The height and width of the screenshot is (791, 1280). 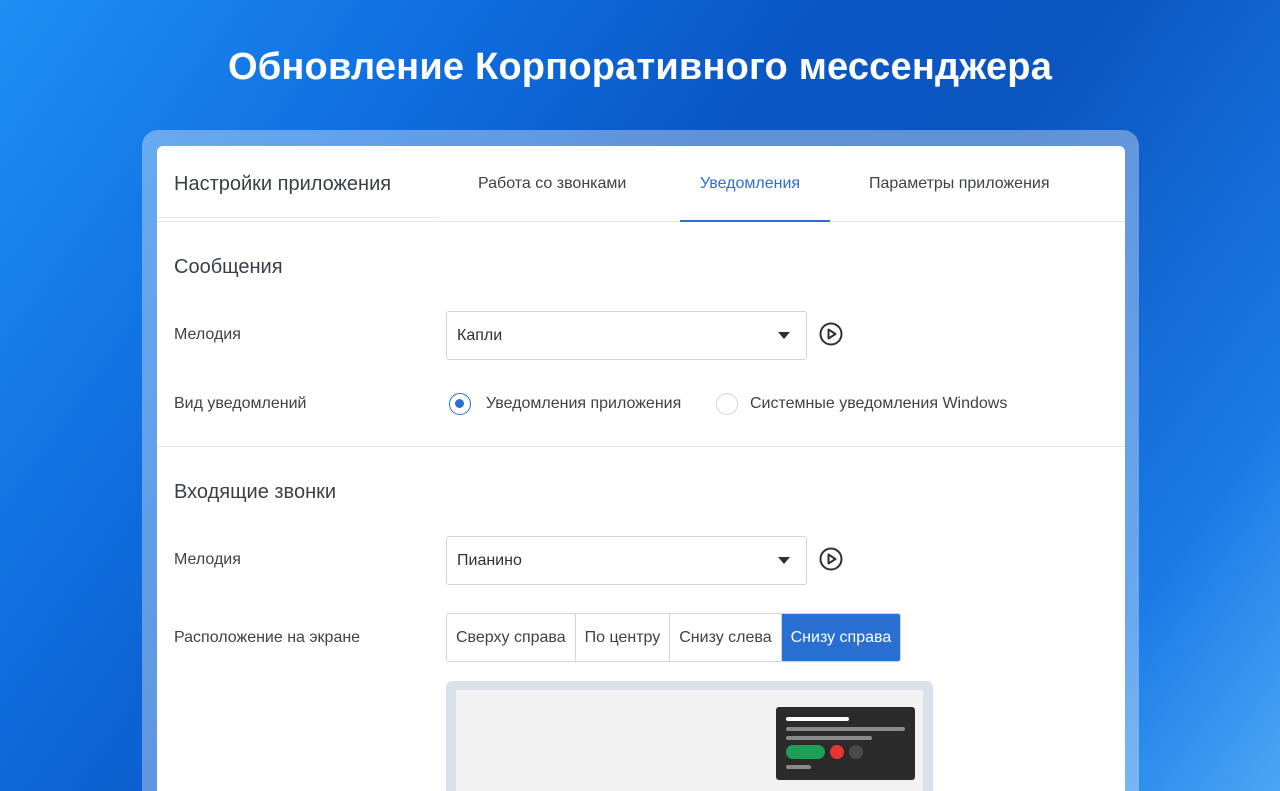 What do you see at coordinates (845, 743) in the screenshot?
I see `call-toast-preview` at bounding box center [845, 743].